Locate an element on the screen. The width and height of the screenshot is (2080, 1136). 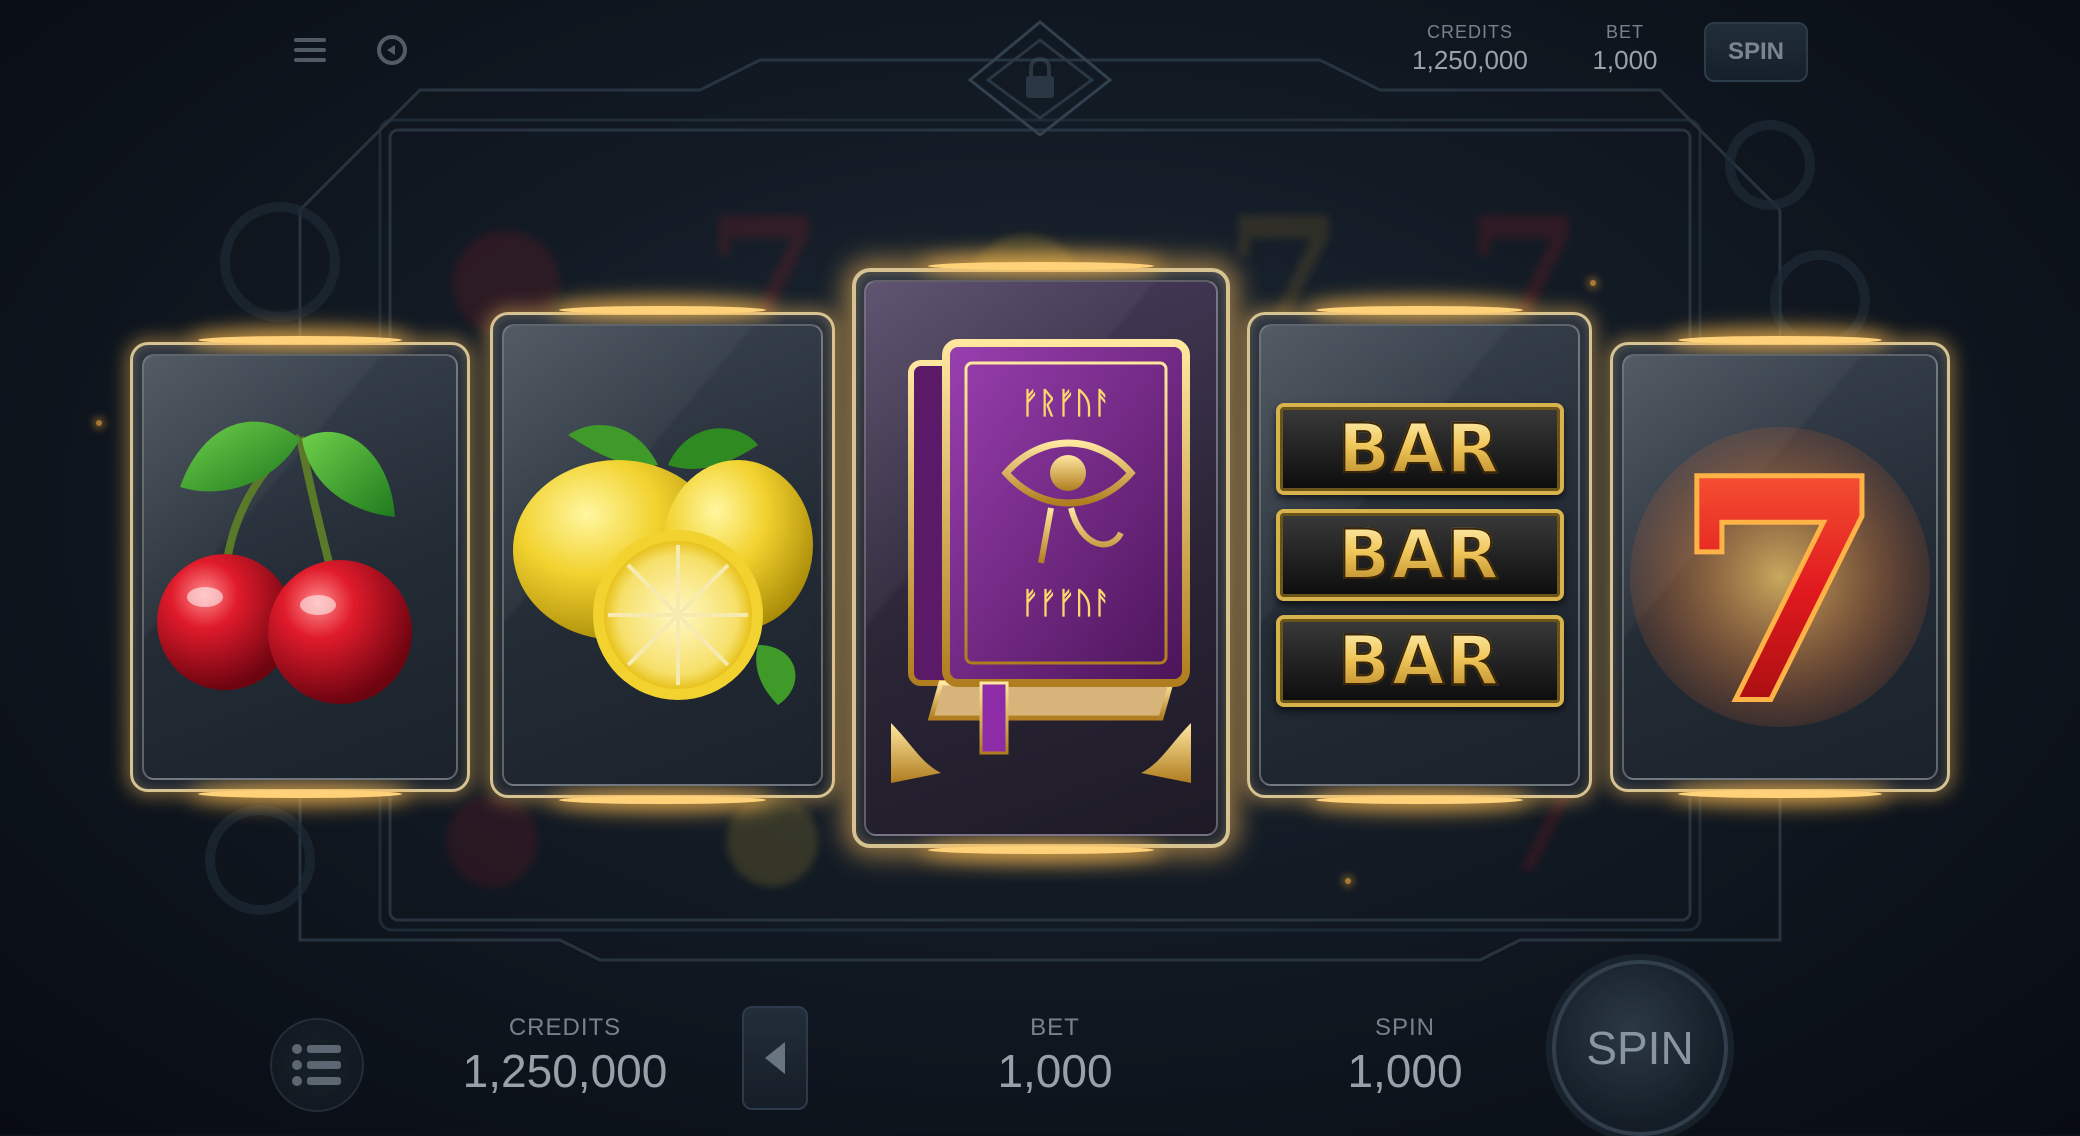
top-bet: BET 1,000 is located at coordinates (1625, 49).